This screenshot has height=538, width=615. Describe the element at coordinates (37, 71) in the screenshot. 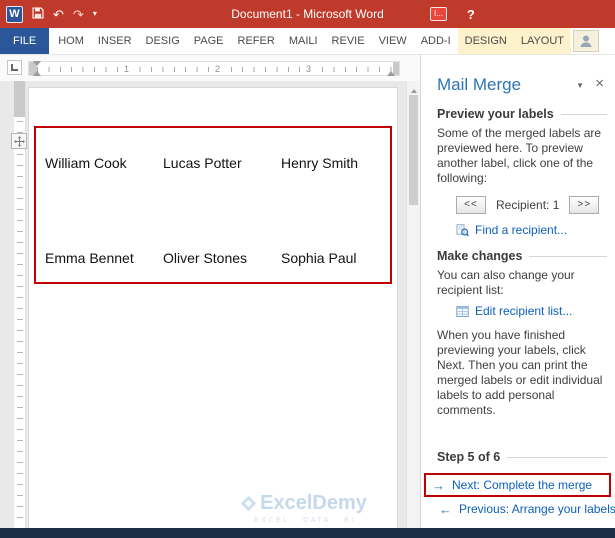

I see `hanging-indent-marker` at that location.